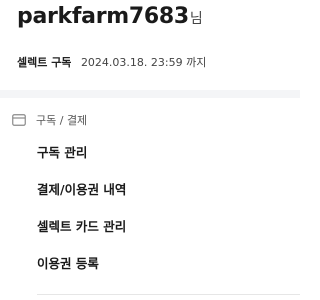 The height and width of the screenshot is (300, 320). Describe the element at coordinates (81, 271) in the screenshot. I see `menu-item-voucher-registration: 이용권 등록` at that location.